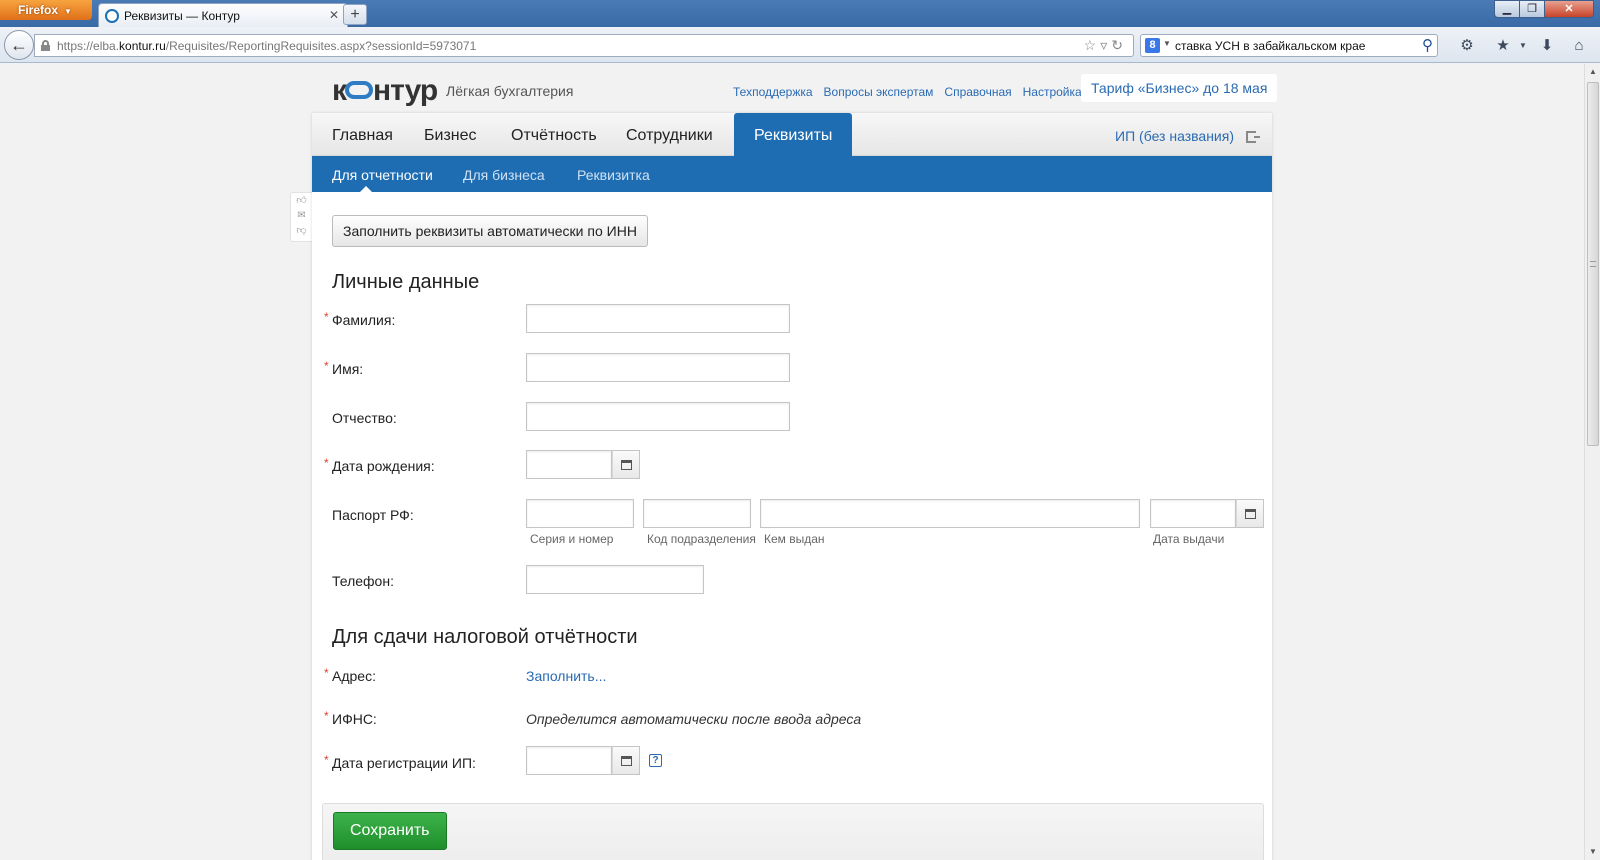 The height and width of the screenshot is (860, 1600). I want to click on page-scrollbar: ▲ ▼, so click(1592, 462).